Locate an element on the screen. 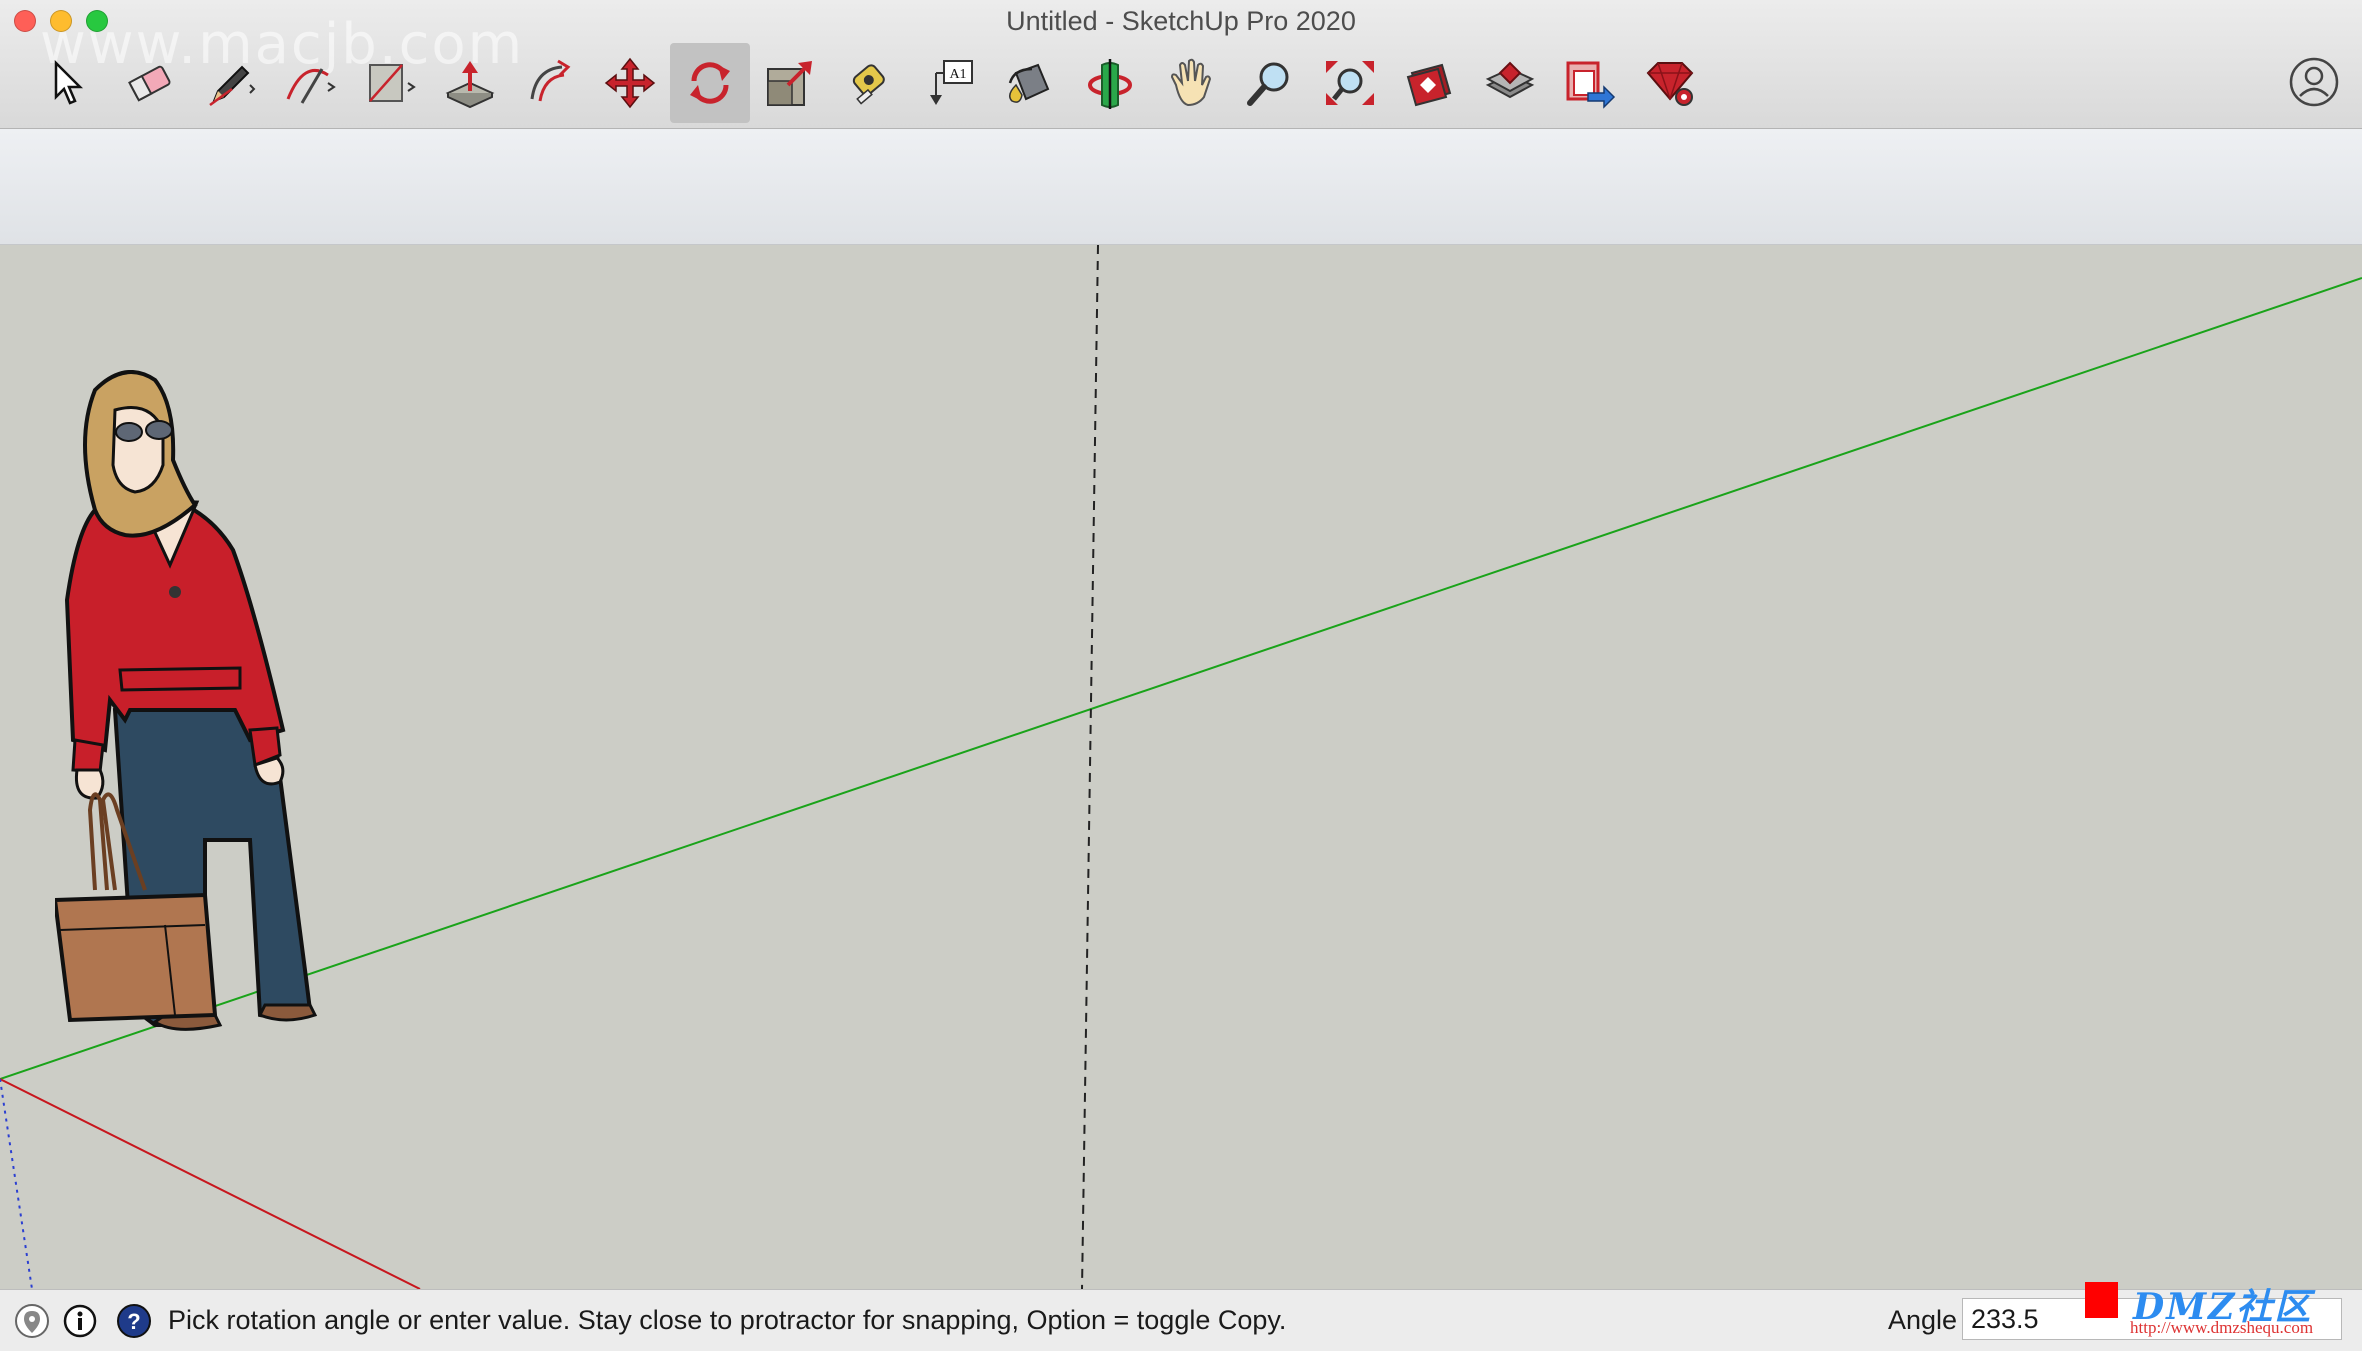  rectangle-tool-button is located at coordinates (390, 83).